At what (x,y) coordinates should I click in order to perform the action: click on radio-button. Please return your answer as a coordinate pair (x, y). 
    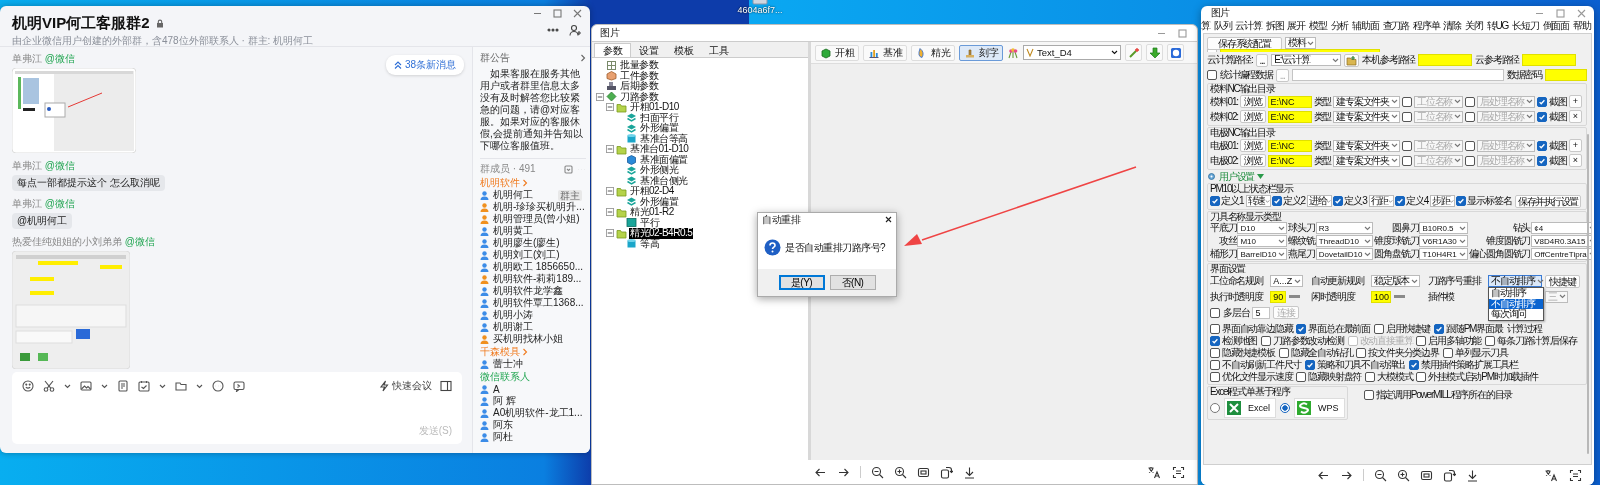
    Looking at the image, I should click on (1215, 407).